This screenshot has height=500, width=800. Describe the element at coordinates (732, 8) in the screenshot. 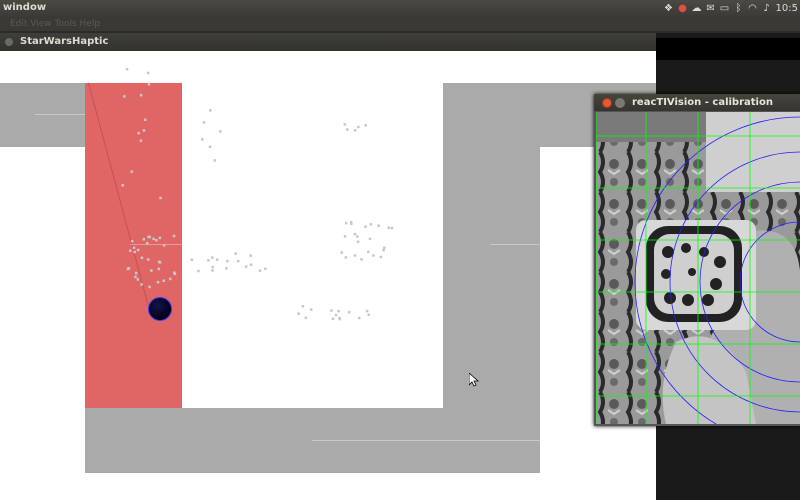

I see `system-tray: ❖ ● ☁ ✉ ▭ ᛒ ◠ ♪ 10:5` at that location.